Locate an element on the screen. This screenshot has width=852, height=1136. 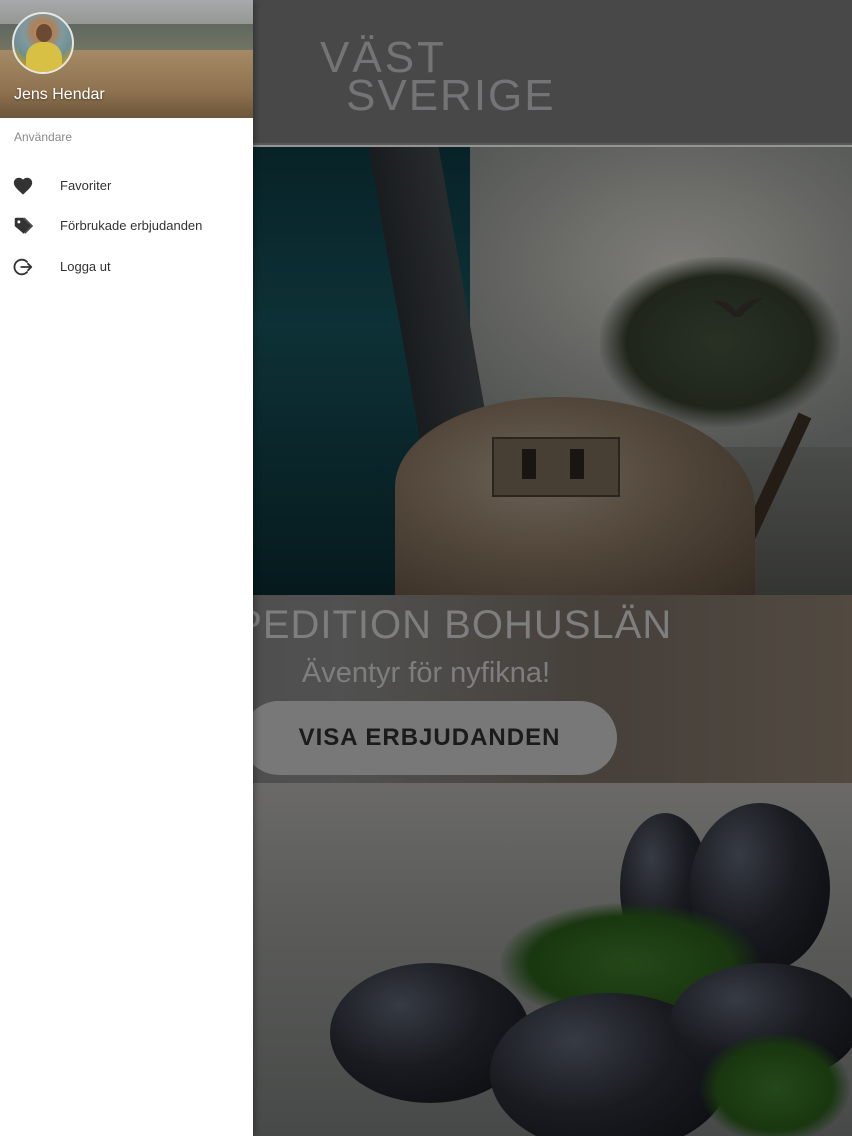
tags-icon is located at coordinates (23, 226).